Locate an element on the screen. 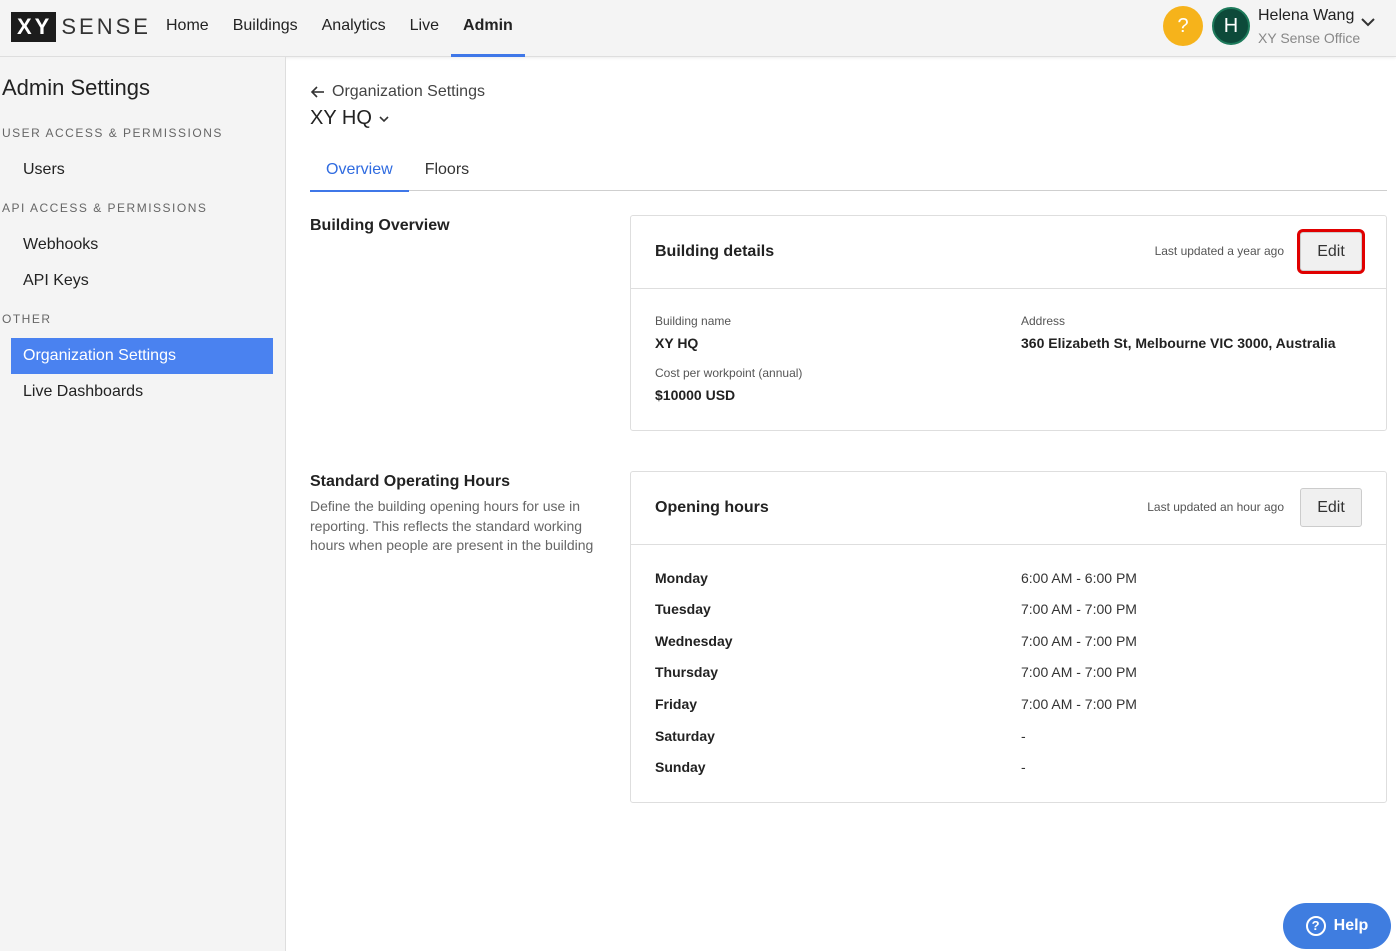 The width and height of the screenshot is (1396, 951). nav-buildings: Buildings is located at coordinates (265, 28).